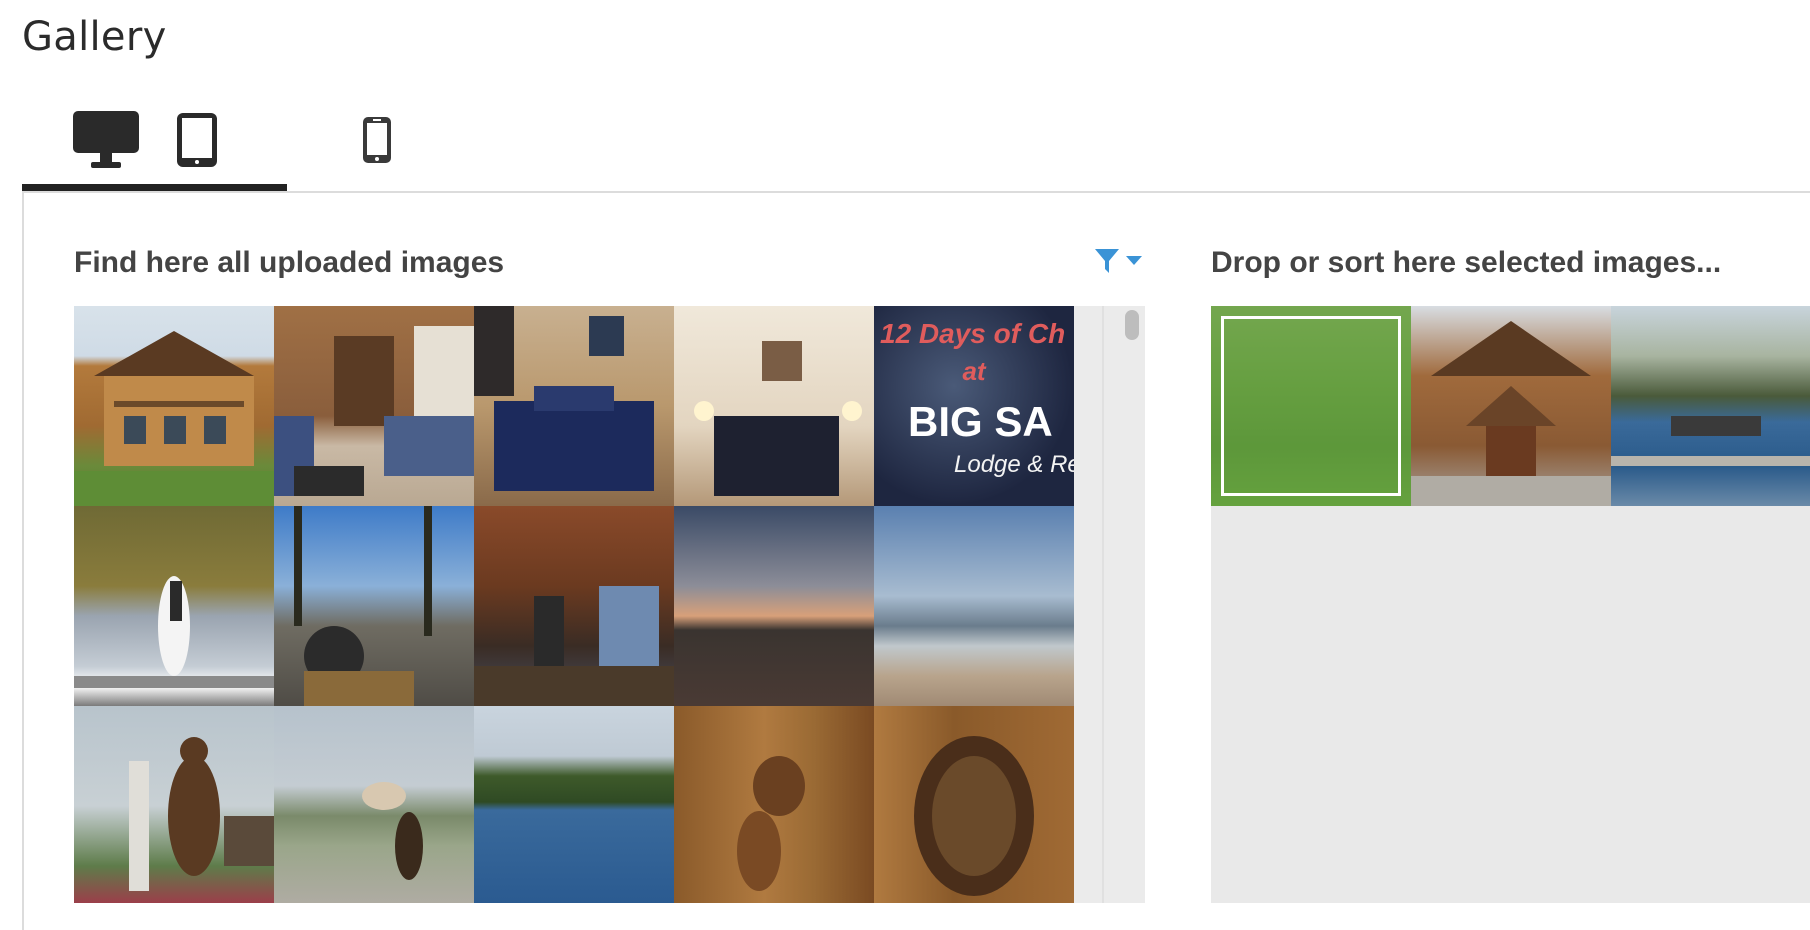 The height and width of the screenshot is (930, 1810). What do you see at coordinates (289, 262) in the screenshot?
I see `uploaded-images-heading: Find here all uploaded images` at bounding box center [289, 262].